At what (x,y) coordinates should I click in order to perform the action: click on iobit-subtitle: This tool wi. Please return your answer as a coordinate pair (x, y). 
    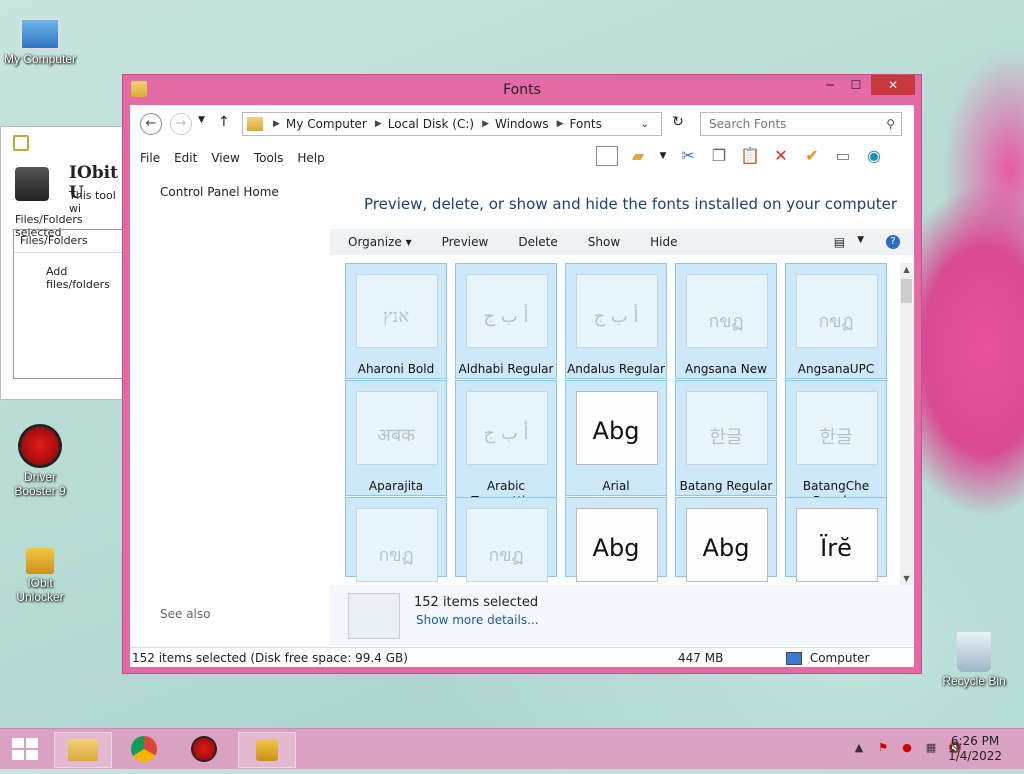
    Looking at the image, I should click on (92, 202).